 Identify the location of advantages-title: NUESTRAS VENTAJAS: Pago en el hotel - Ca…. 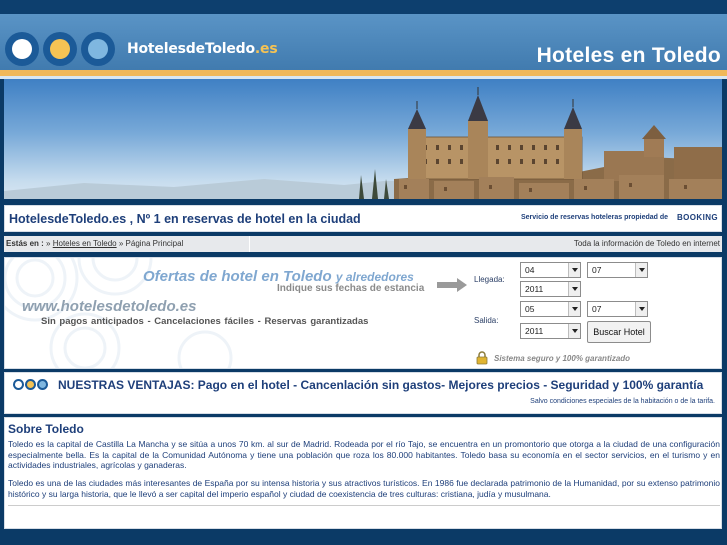
(381, 385).